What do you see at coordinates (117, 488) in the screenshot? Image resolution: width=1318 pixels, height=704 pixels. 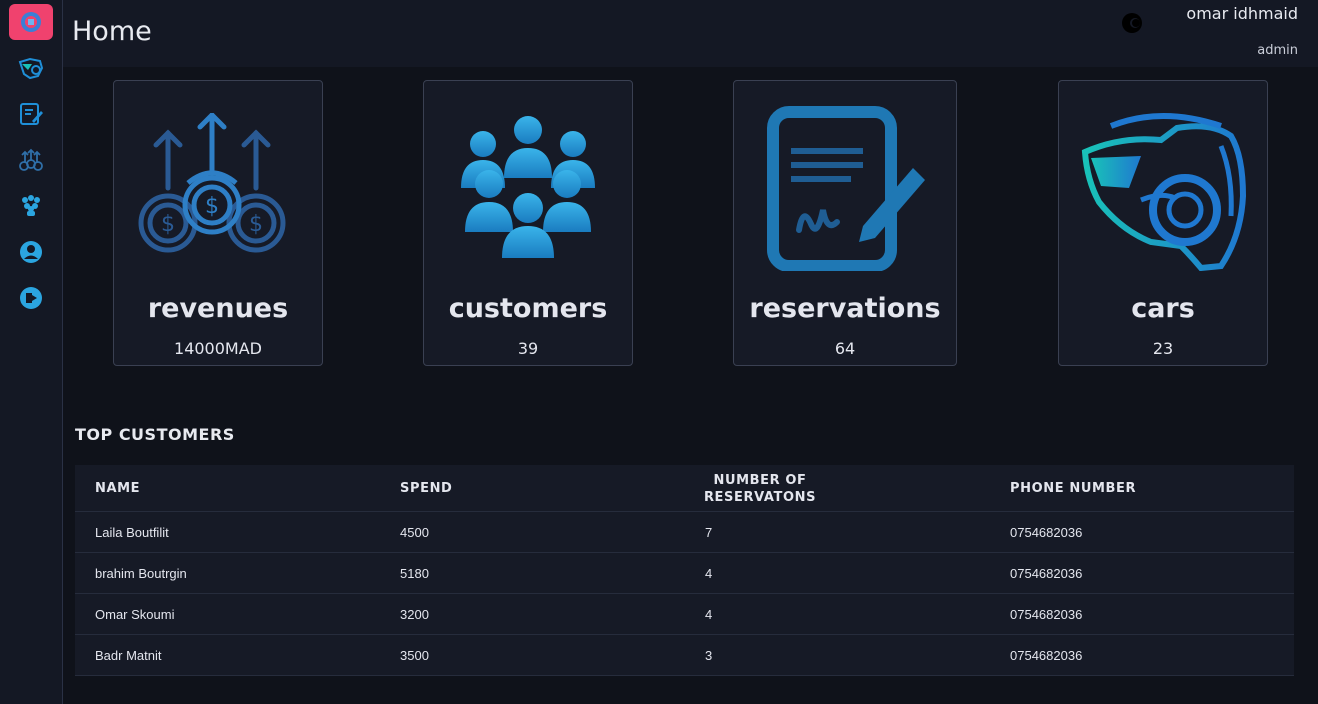 I see `column-header-name: NAME` at bounding box center [117, 488].